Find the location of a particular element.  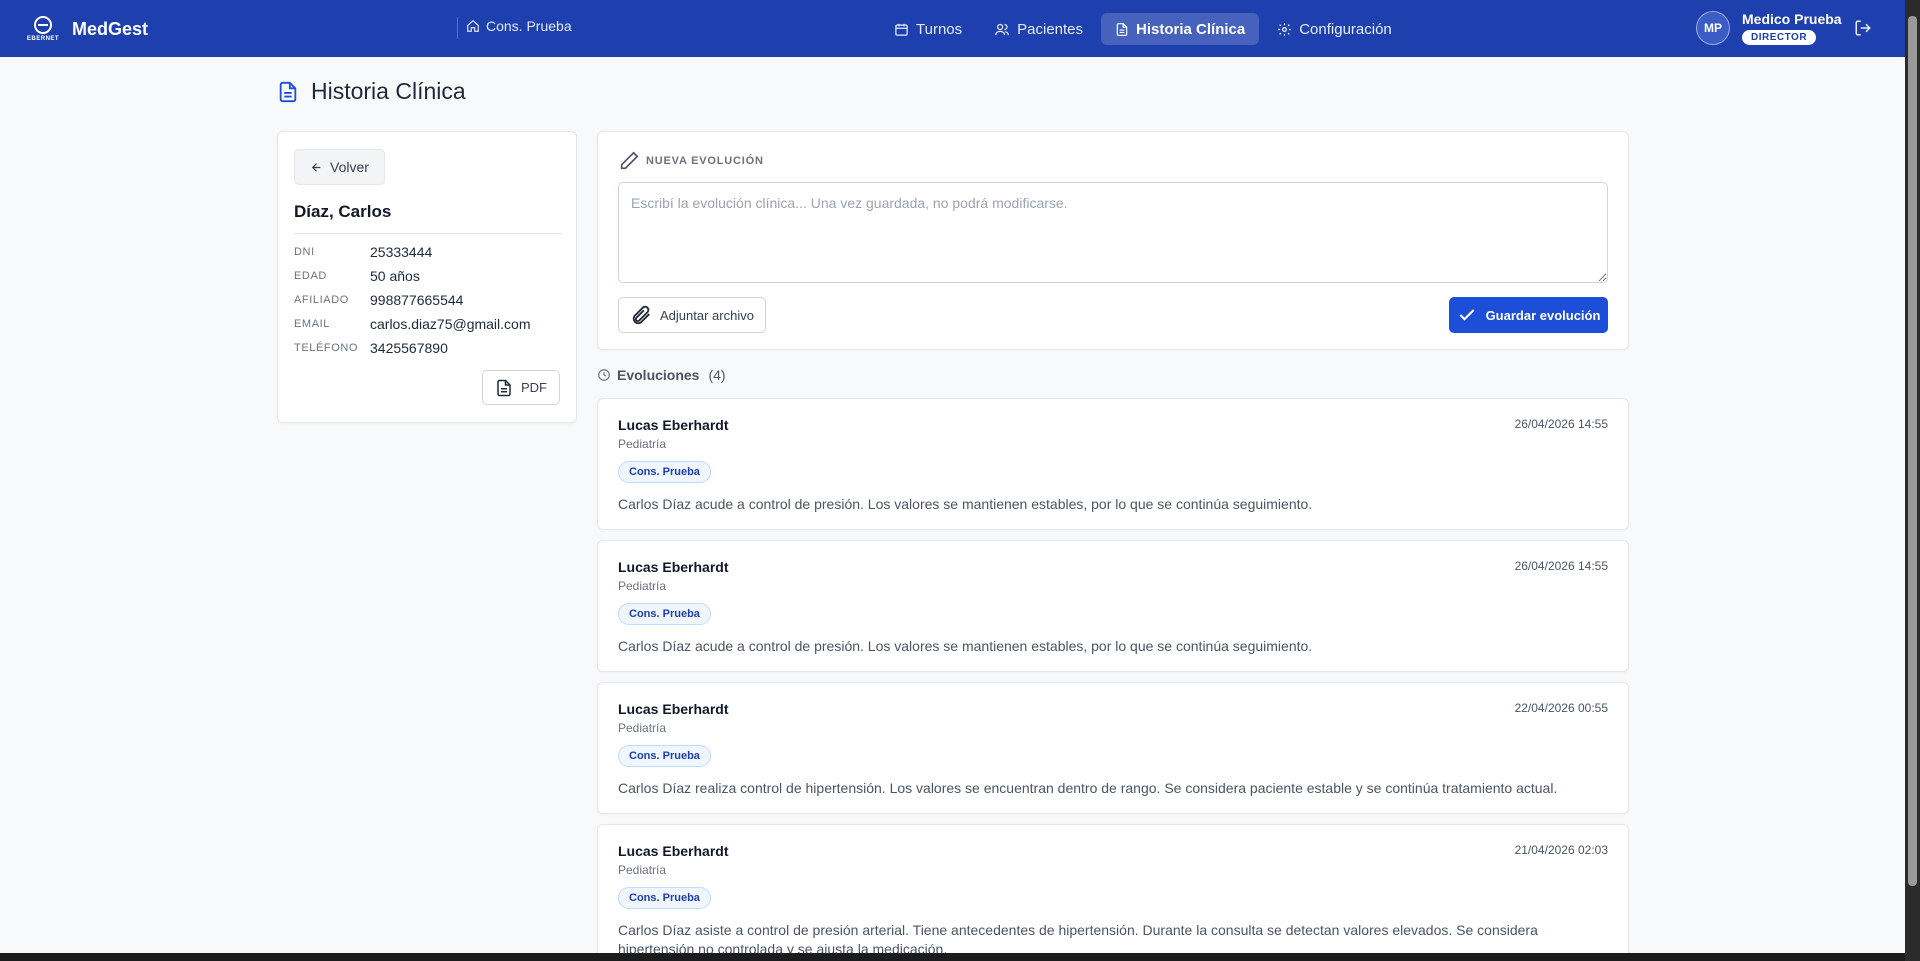

page-title: Historia Clínica is located at coordinates (388, 91).